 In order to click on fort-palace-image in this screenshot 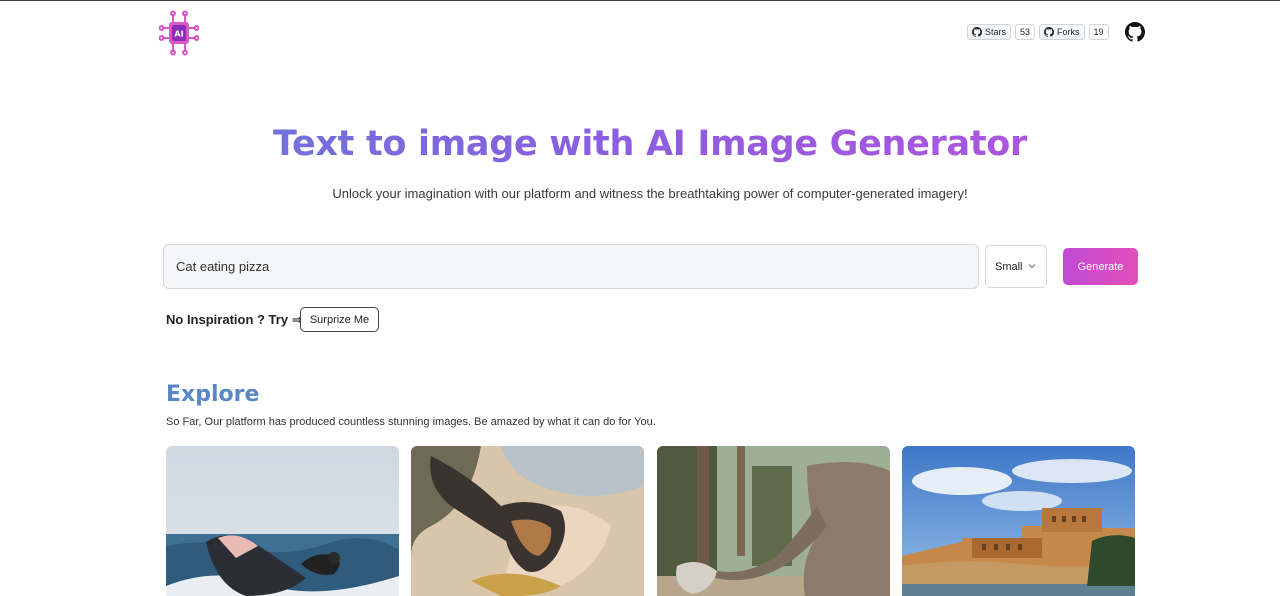, I will do `click(1018, 521)`.